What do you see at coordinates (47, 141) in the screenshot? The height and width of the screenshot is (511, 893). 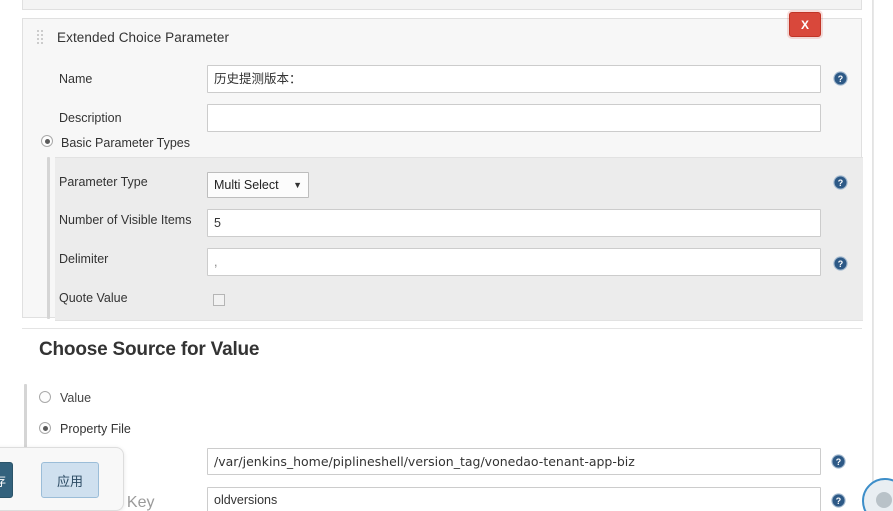 I see `radio-basic-parameter-types` at bounding box center [47, 141].